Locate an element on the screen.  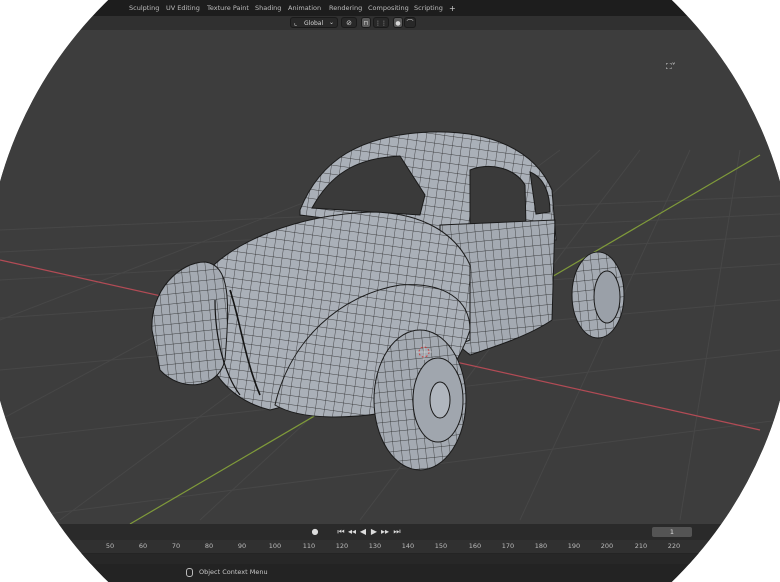
ruler-tick: 200 is located at coordinates (607, 546).